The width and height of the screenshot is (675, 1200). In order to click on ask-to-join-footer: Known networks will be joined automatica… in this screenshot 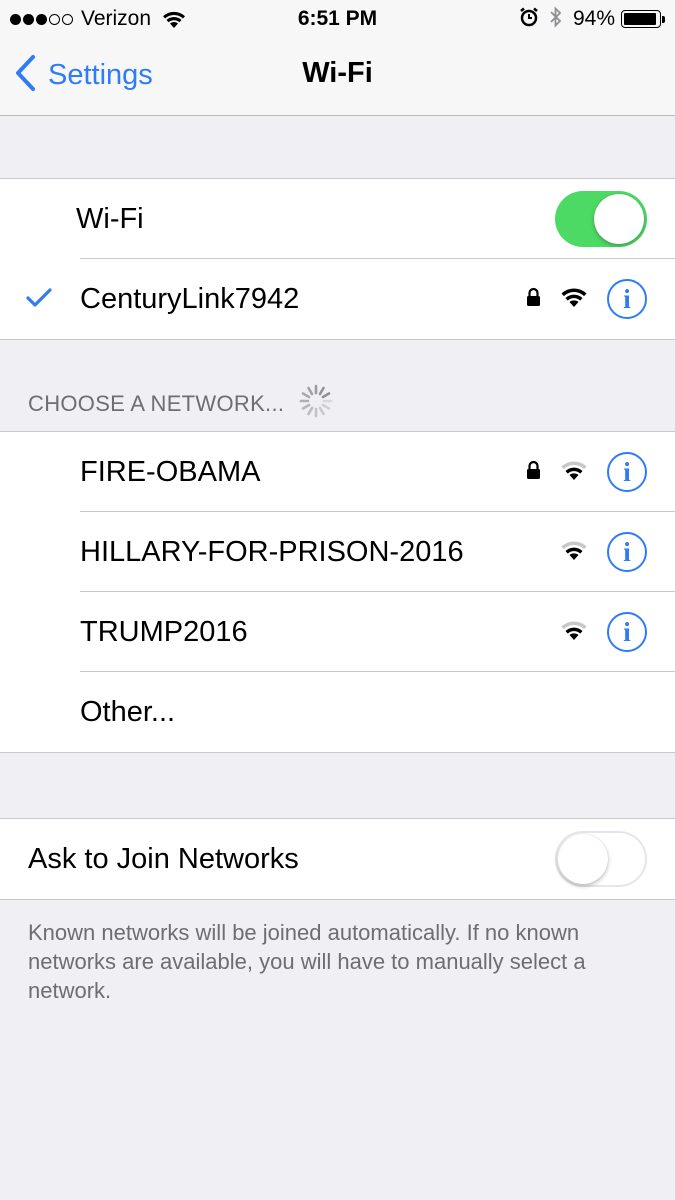, I will do `click(307, 961)`.